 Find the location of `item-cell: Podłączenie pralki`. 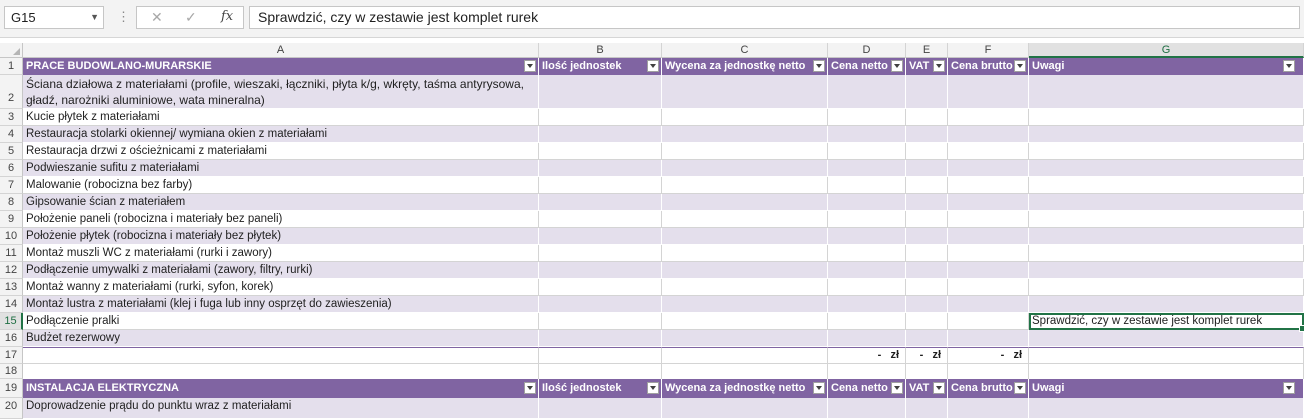

item-cell: Podłączenie pralki is located at coordinates (281, 321).